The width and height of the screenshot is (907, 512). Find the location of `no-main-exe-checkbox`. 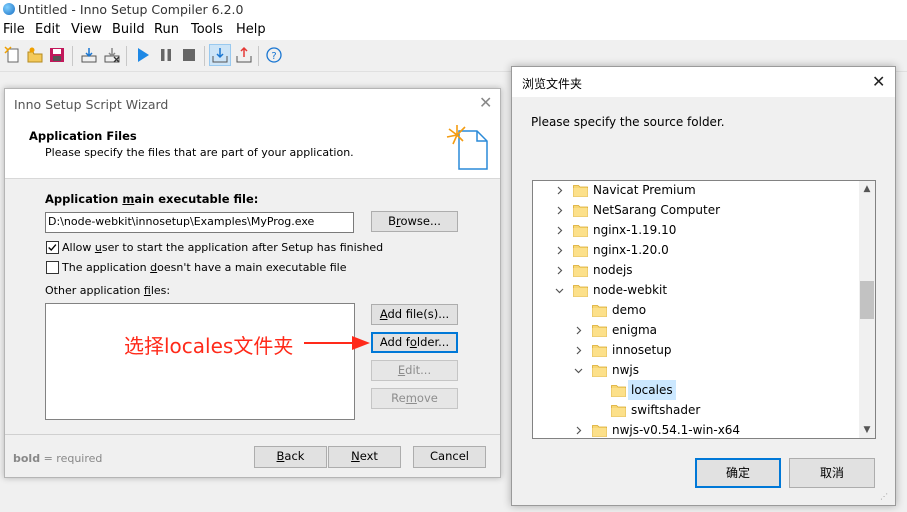

no-main-exe-checkbox is located at coordinates (52, 267).